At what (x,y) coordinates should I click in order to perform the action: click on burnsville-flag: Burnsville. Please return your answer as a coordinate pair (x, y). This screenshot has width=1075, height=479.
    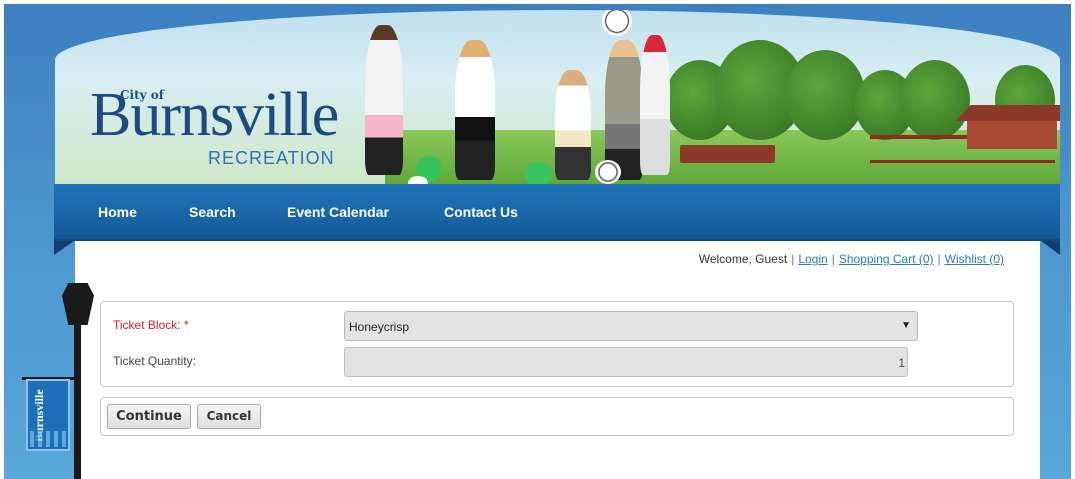
    Looking at the image, I should click on (48, 415).